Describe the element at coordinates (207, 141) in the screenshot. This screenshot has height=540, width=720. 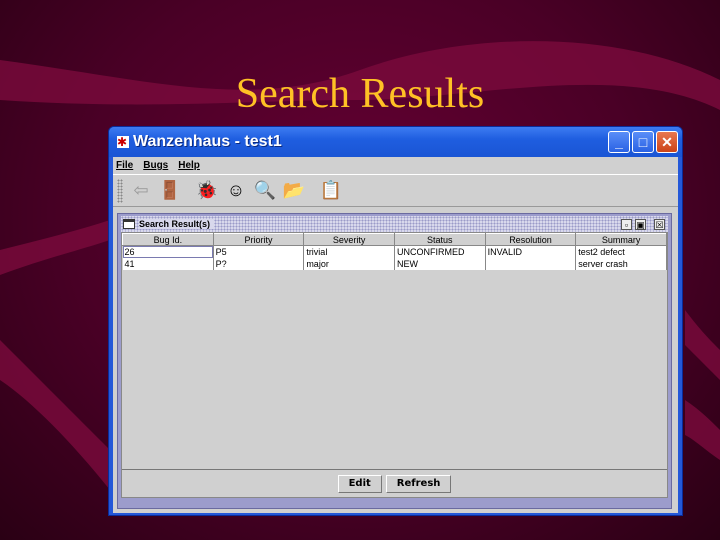
I see `window-title: Wanzenhaus - test1` at that location.